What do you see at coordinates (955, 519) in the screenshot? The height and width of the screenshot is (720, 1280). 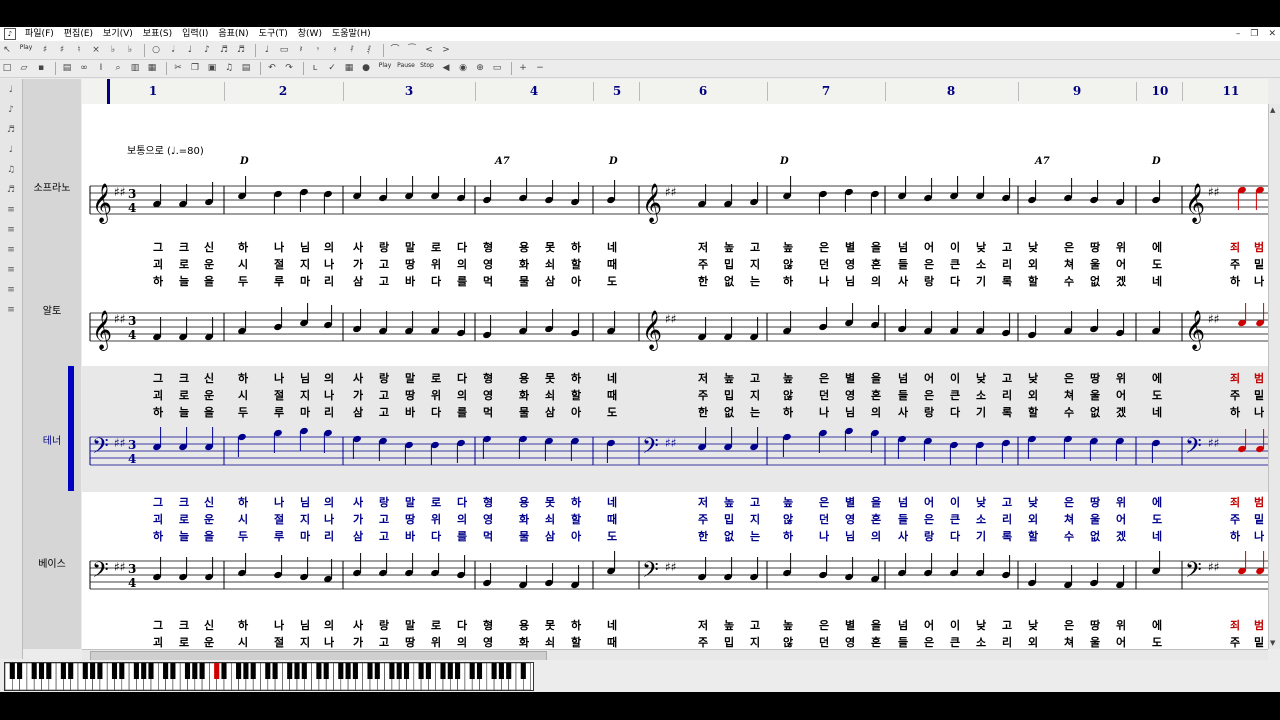 I see `lyric-syllable: 큰` at bounding box center [955, 519].